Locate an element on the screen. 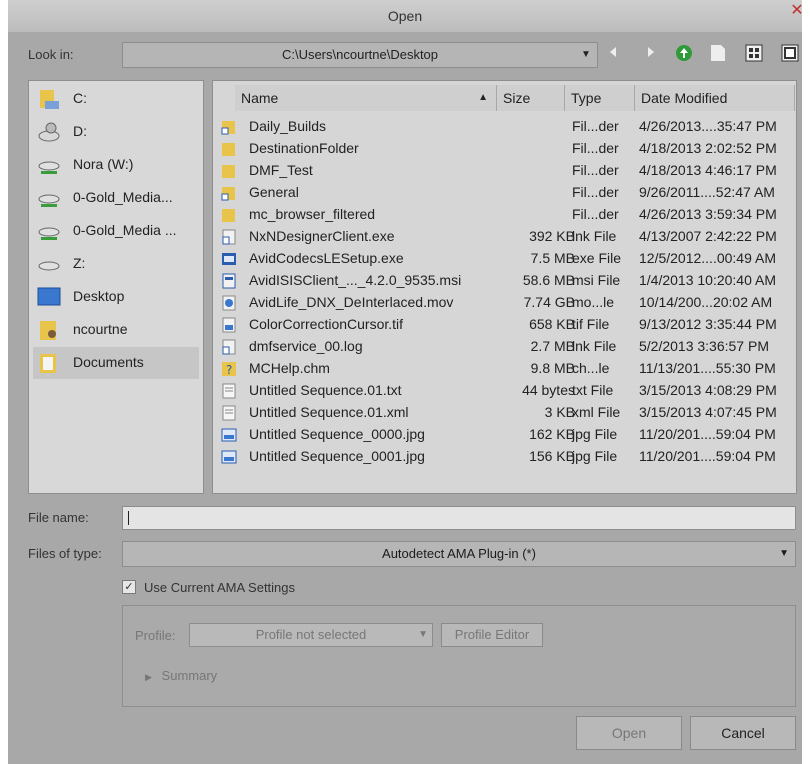 The image size is (810, 764). new-folder-icon is located at coordinates (718, 54).